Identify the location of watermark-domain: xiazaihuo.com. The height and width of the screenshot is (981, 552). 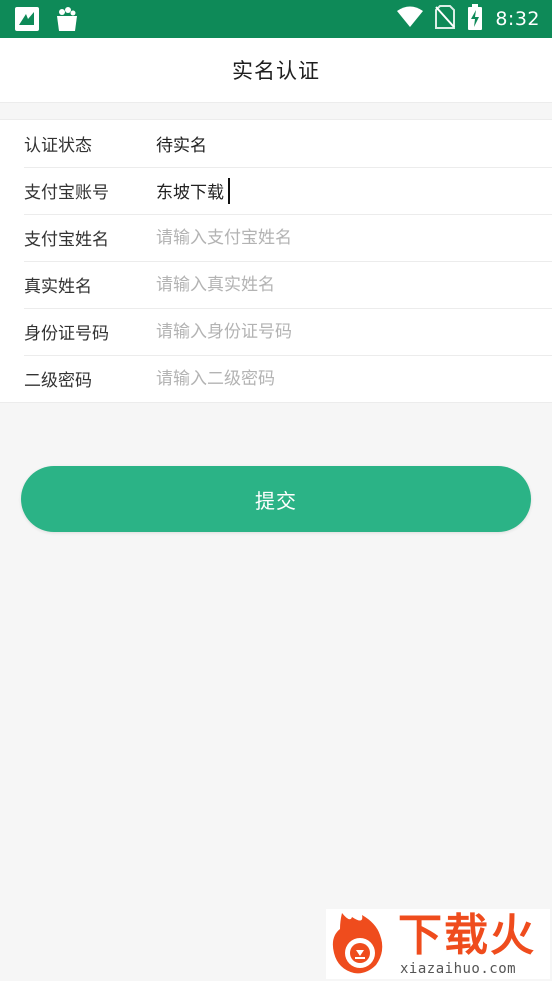
(458, 969).